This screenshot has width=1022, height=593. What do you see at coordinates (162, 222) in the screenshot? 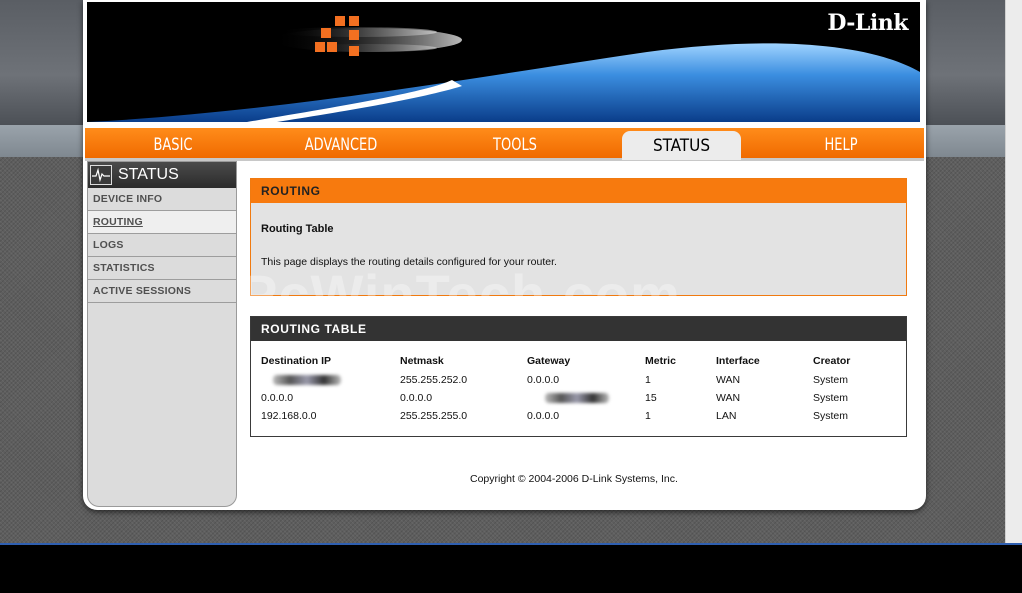
I see `sidebar-item-routing: ROUTING` at bounding box center [162, 222].